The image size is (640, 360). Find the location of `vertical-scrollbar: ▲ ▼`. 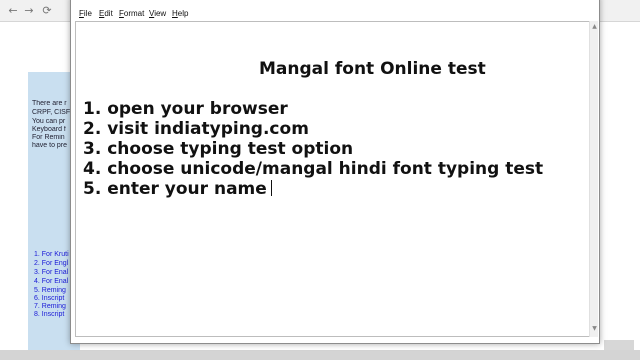

vertical-scrollbar: ▲ ▼ is located at coordinates (593, 179).